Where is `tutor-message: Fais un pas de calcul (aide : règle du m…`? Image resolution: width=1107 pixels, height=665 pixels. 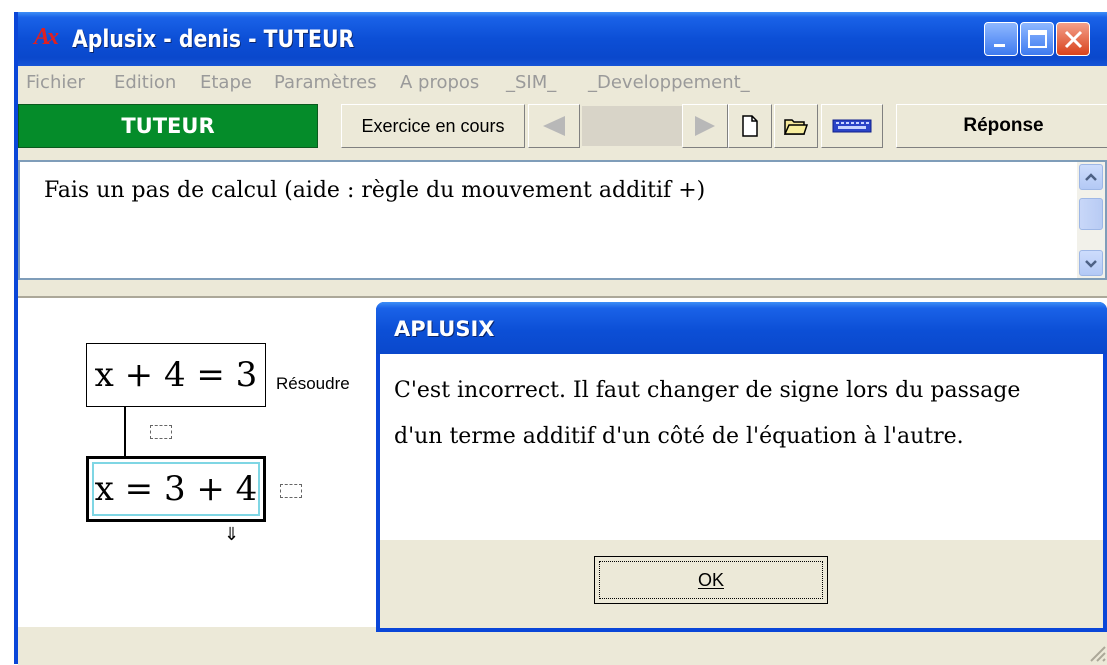 tutor-message: Fais un pas de calcul (aide : règle du m… is located at coordinates (375, 190).